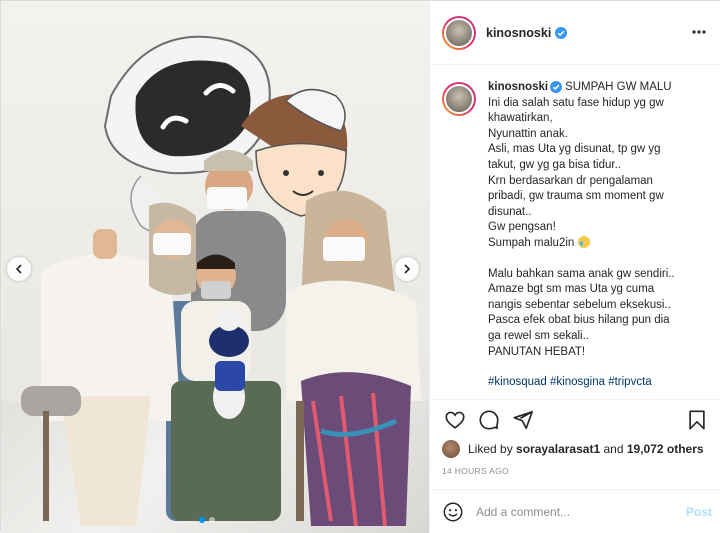 Image resolution: width=720 pixels, height=533 pixels. What do you see at coordinates (576, 102) in the screenshot?
I see `caption-line-1: Ini dia salah satu fase hidup yg gw` at bounding box center [576, 102].